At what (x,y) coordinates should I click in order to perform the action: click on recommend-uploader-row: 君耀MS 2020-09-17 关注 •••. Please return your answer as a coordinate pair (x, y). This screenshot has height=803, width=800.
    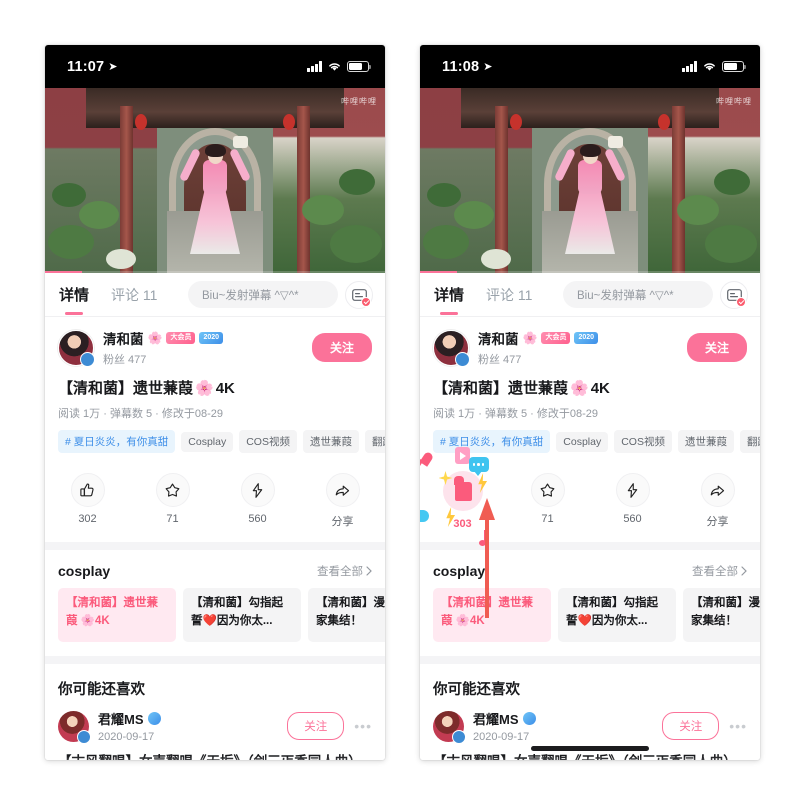
    Looking at the image, I should click on (590, 726).